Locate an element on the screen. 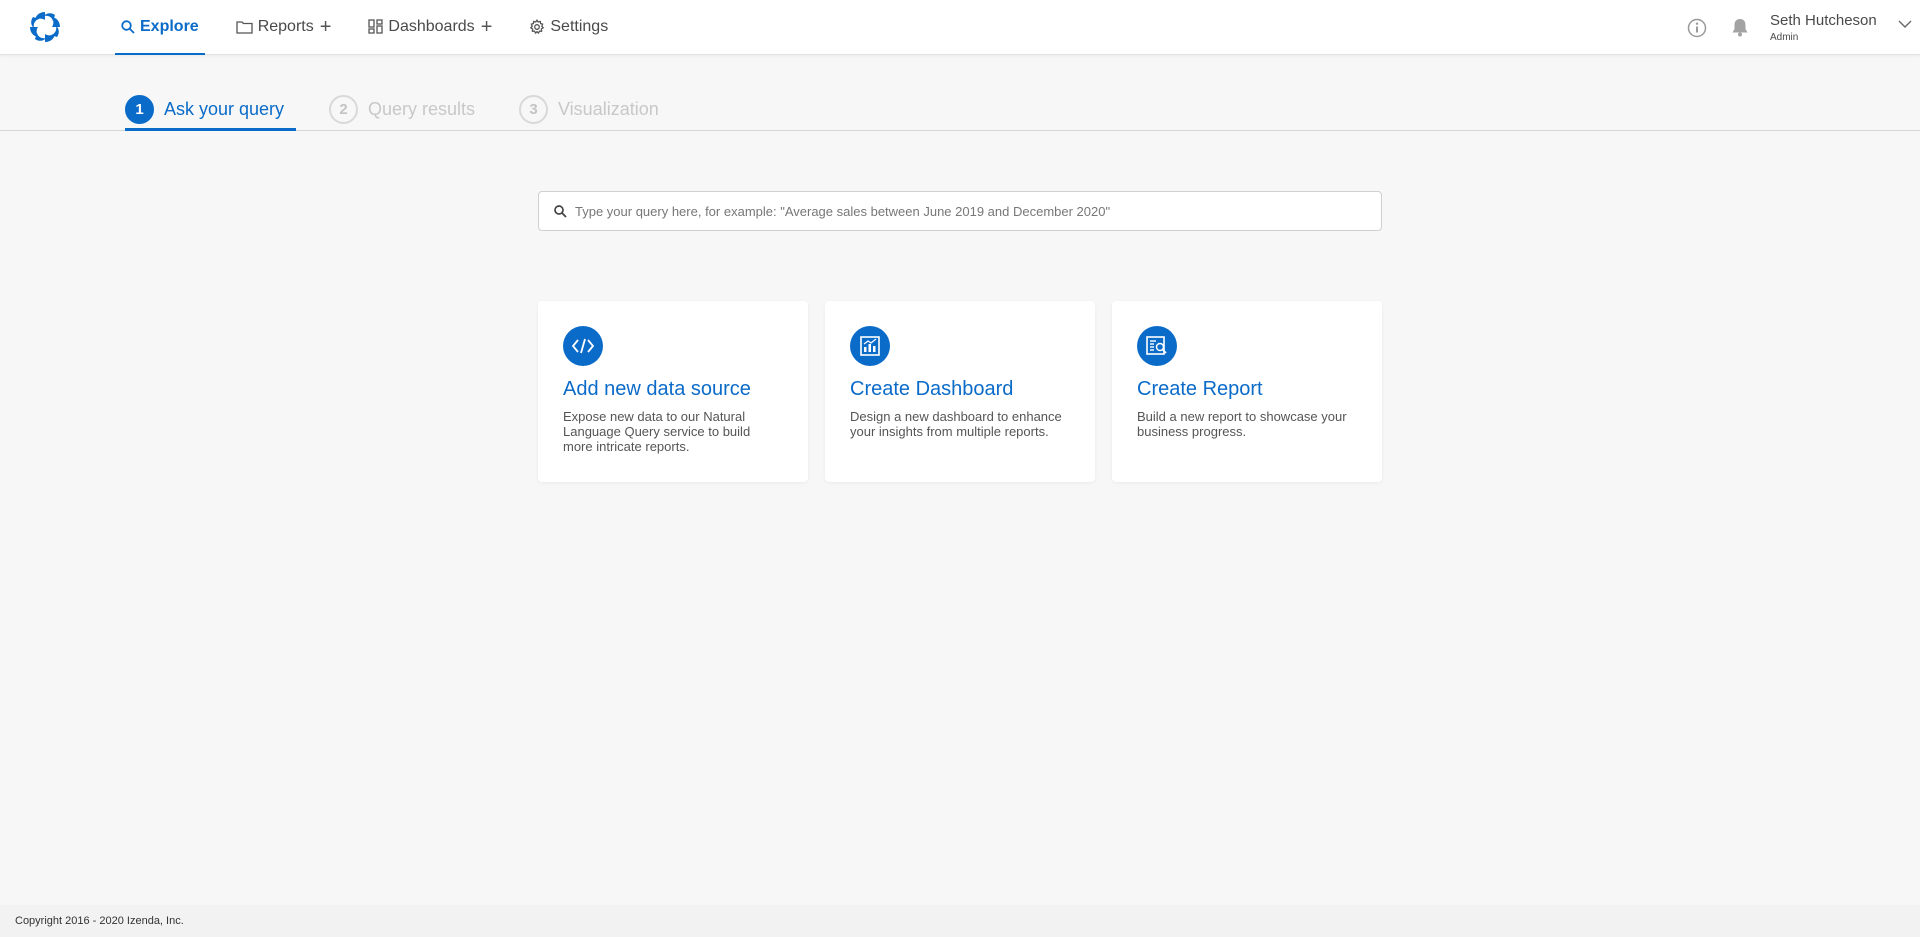 This screenshot has height=937, width=1920. card-title: Add new data source is located at coordinates (657, 389).